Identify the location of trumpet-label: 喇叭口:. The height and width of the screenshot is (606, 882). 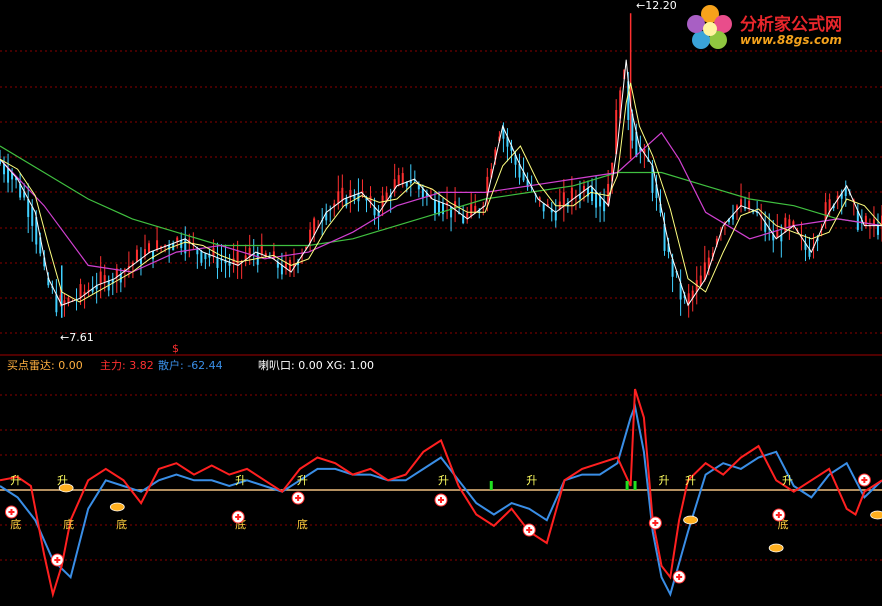
(276, 365).